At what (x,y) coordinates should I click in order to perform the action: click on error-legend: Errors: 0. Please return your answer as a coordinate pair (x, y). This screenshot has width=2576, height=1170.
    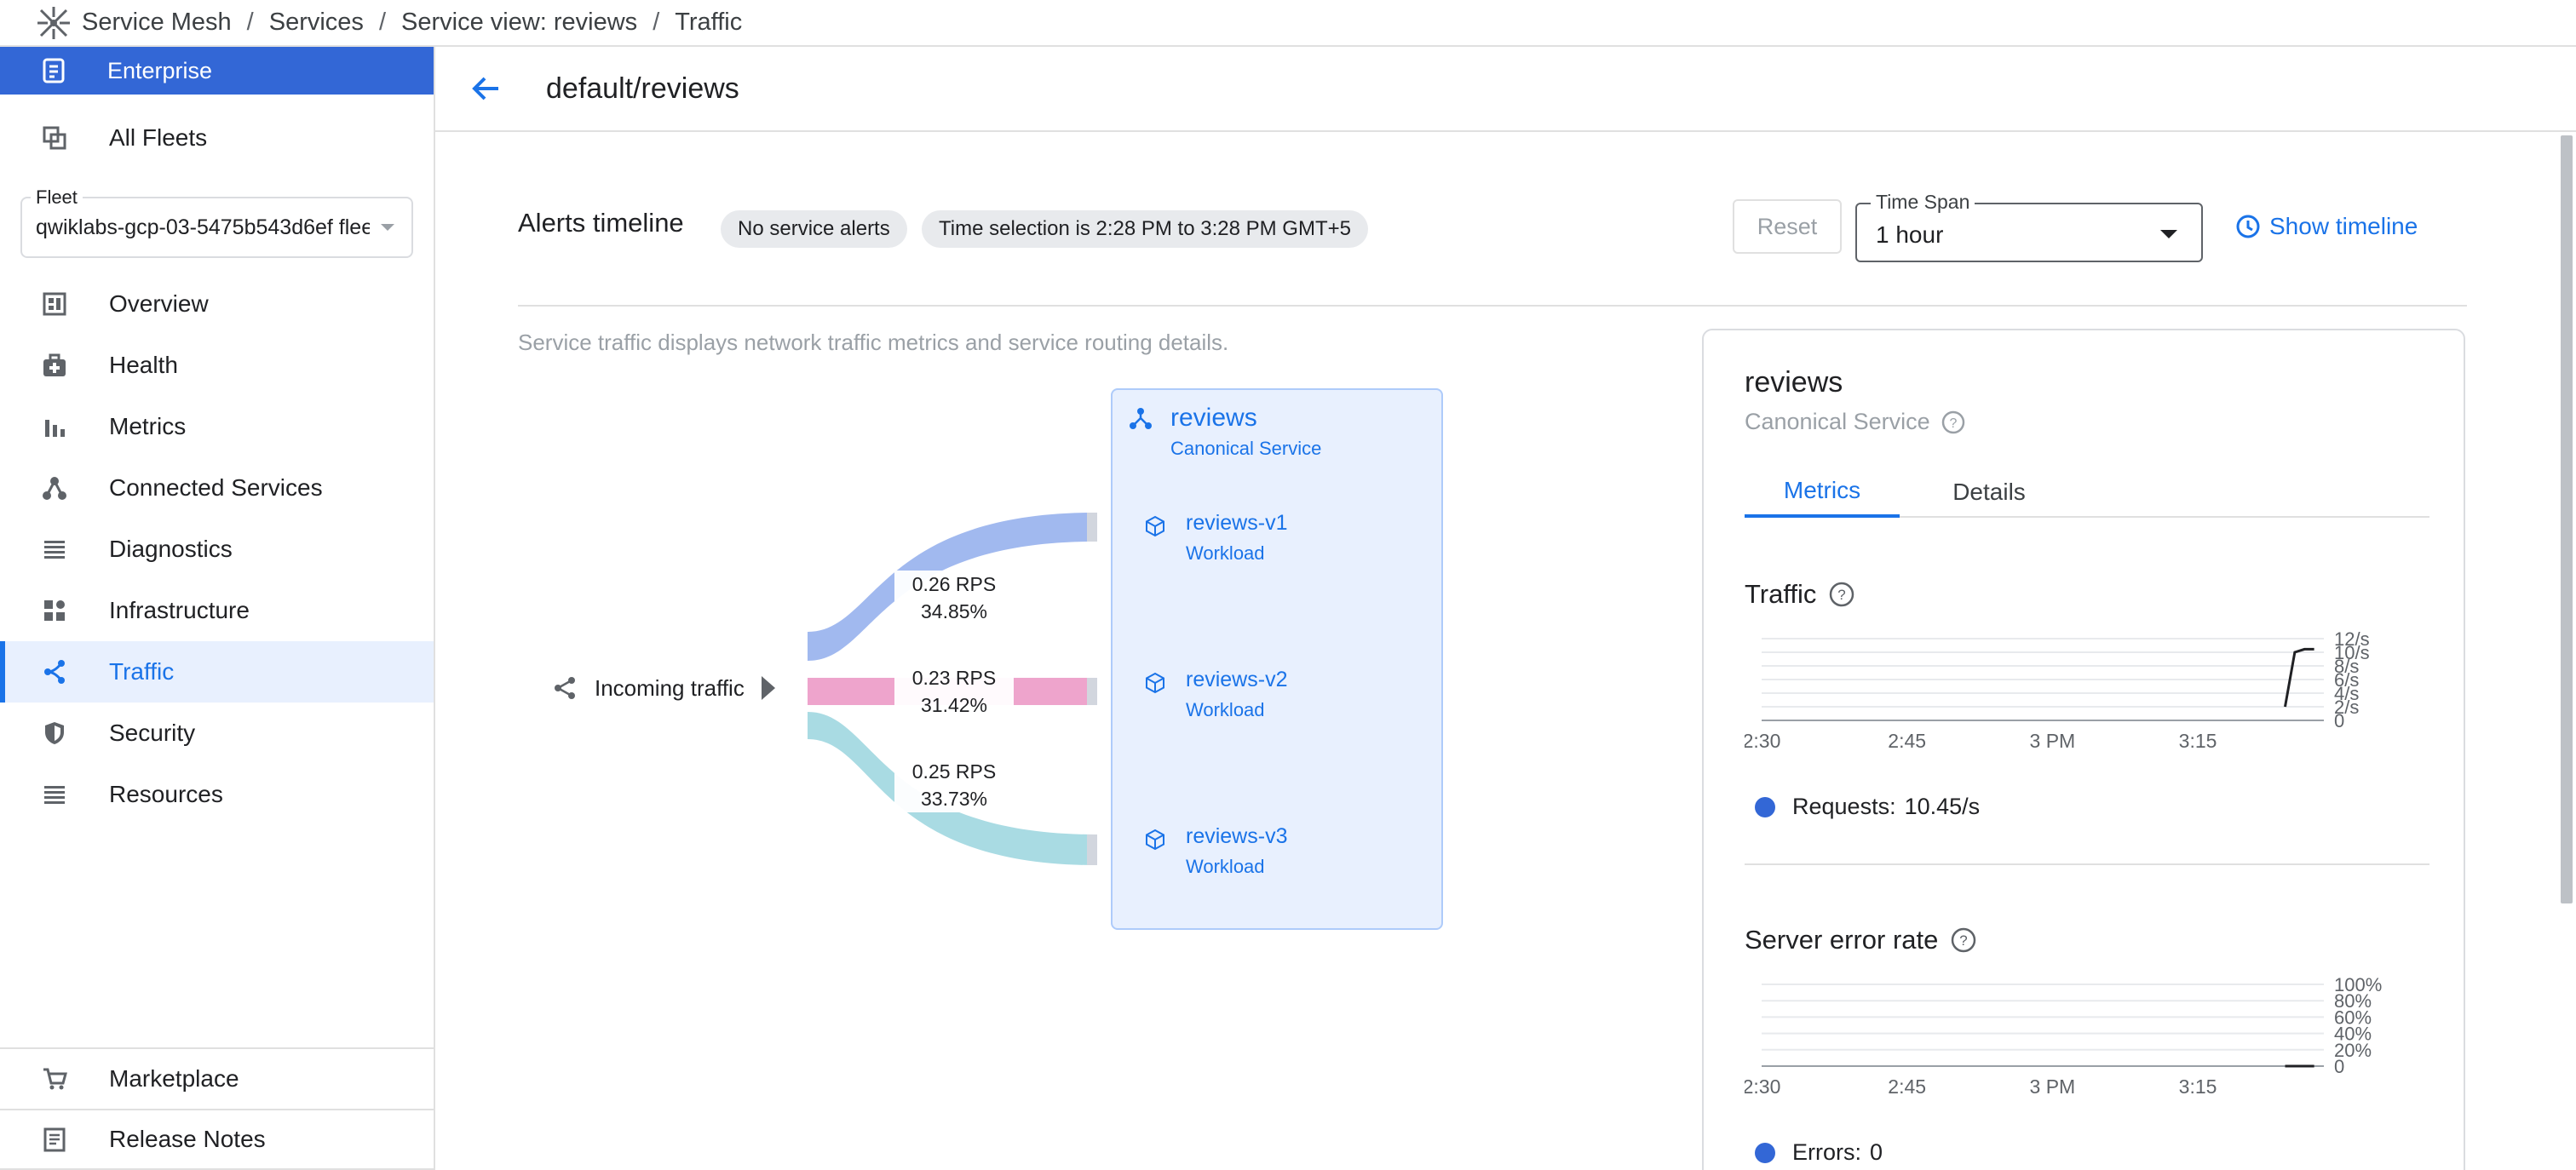
    Looking at the image, I should click on (1819, 1152).